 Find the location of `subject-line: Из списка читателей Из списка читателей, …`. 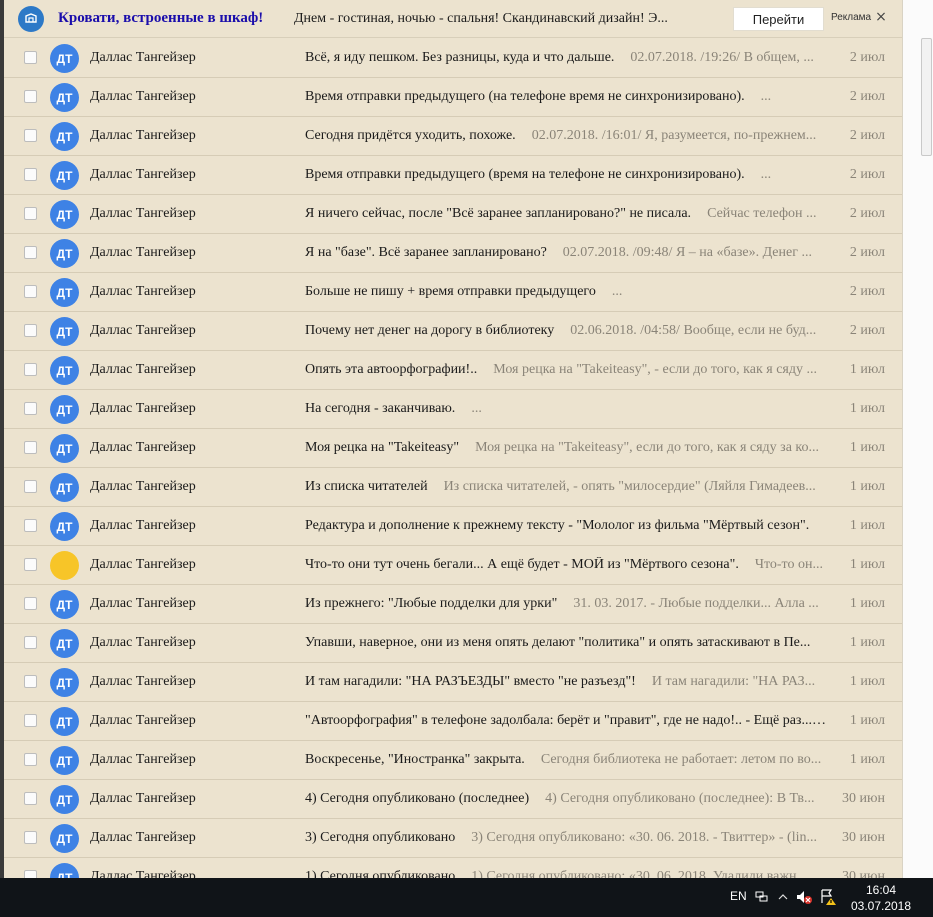

subject-line: Из списка читателей Из списка читателей, … is located at coordinates (566, 487).